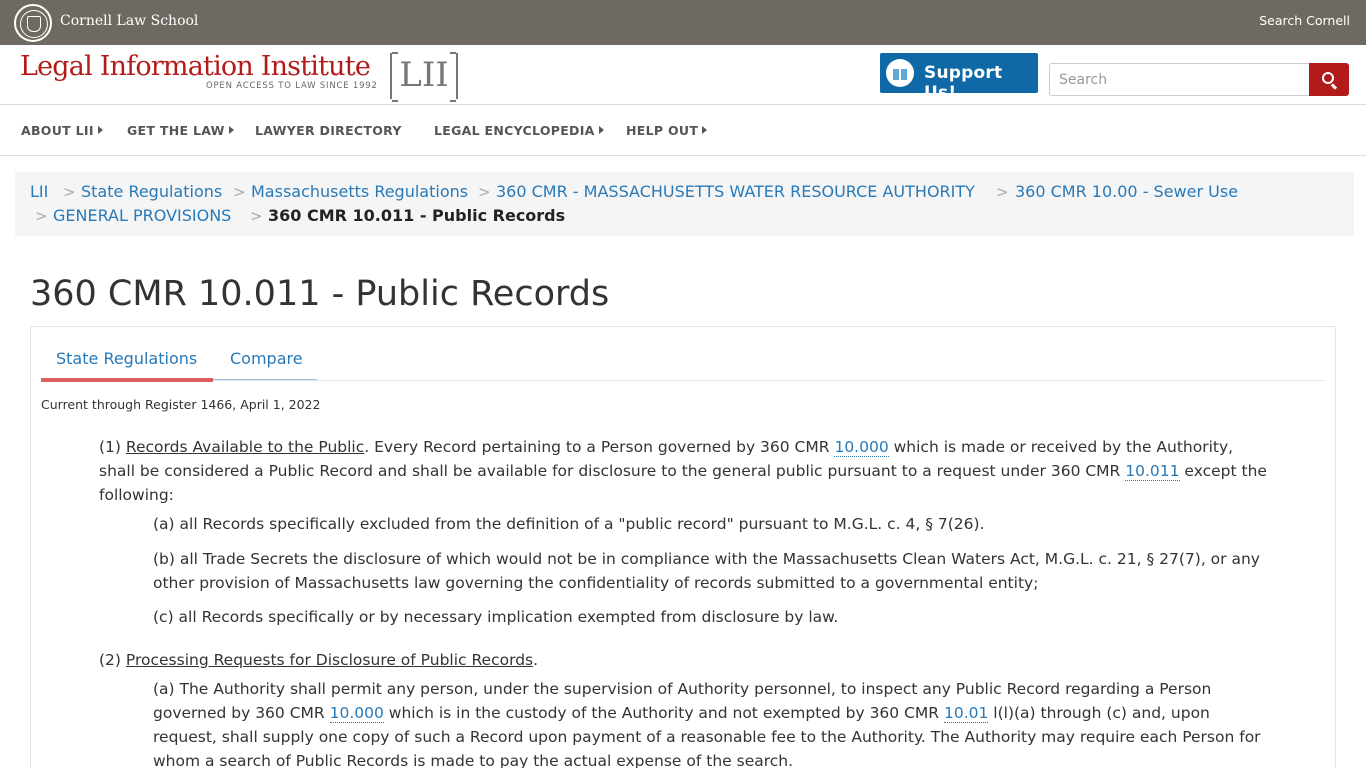  I want to click on breadcrumb-item-current: 360 CMR 10.011 - Public Records, so click(417, 215).